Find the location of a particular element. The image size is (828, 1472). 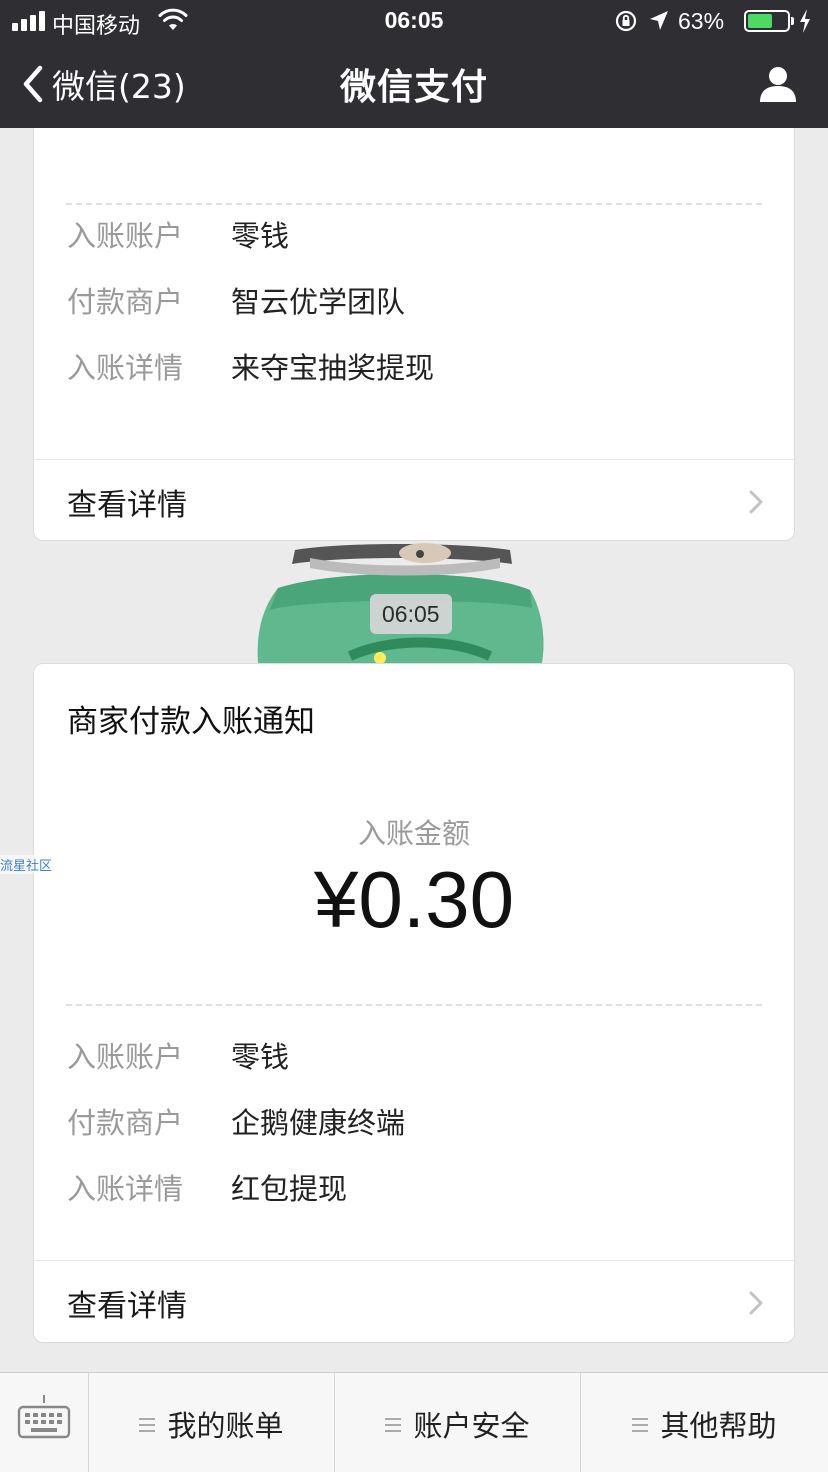

keyboard-icon is located at coordinates (44, 1417).